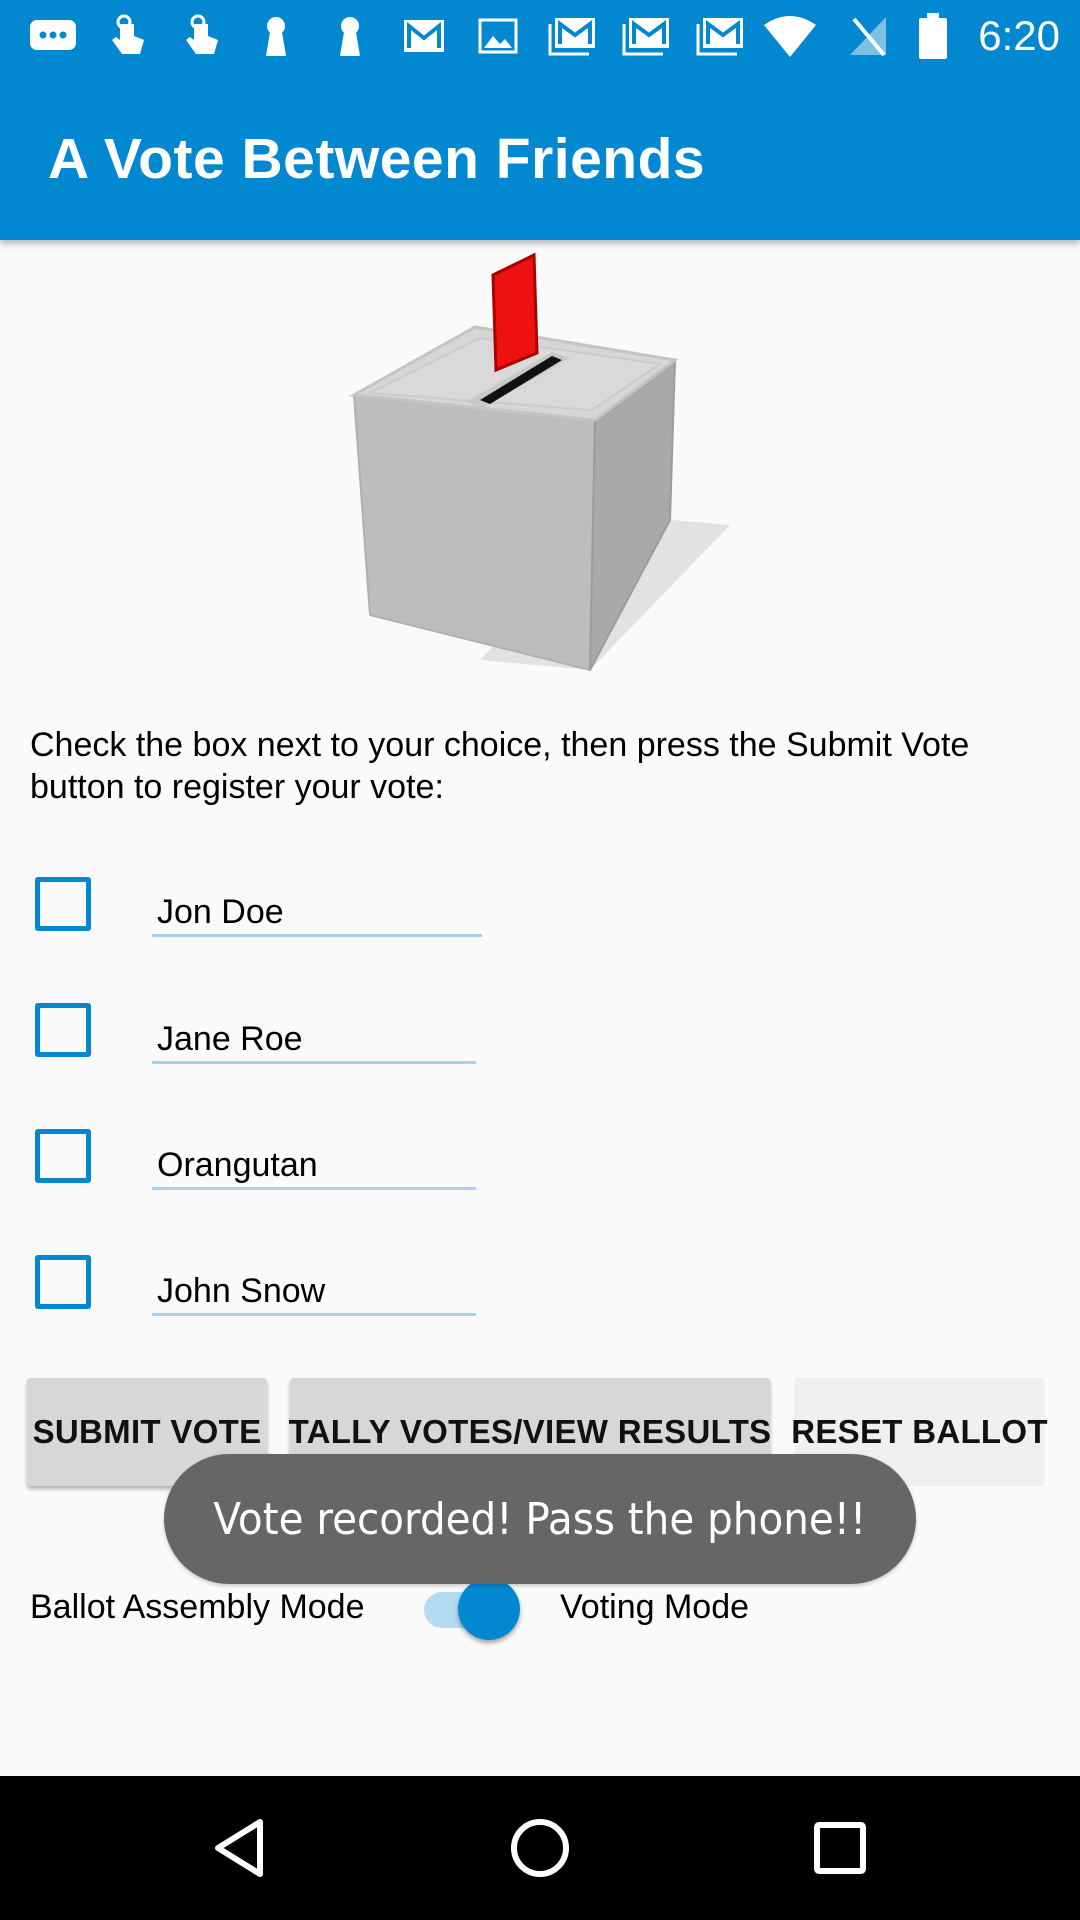 This screenshot has height=1920, width=1080. Describe the element at coordinates (317, 905) in the screenshot. I see `choice-name-field: Jon Doe` at that location.